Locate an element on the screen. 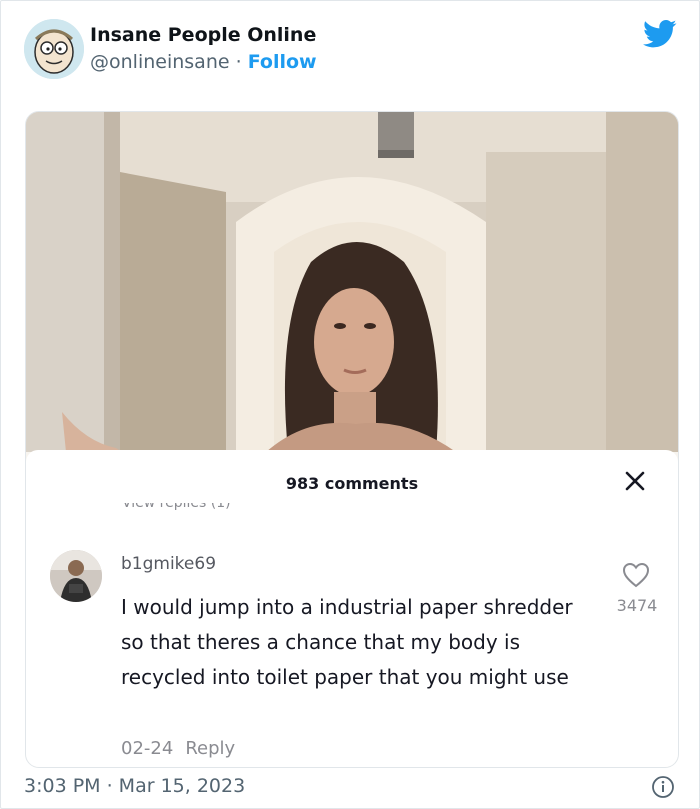  heart-icon is located at coordinates (636, 575).